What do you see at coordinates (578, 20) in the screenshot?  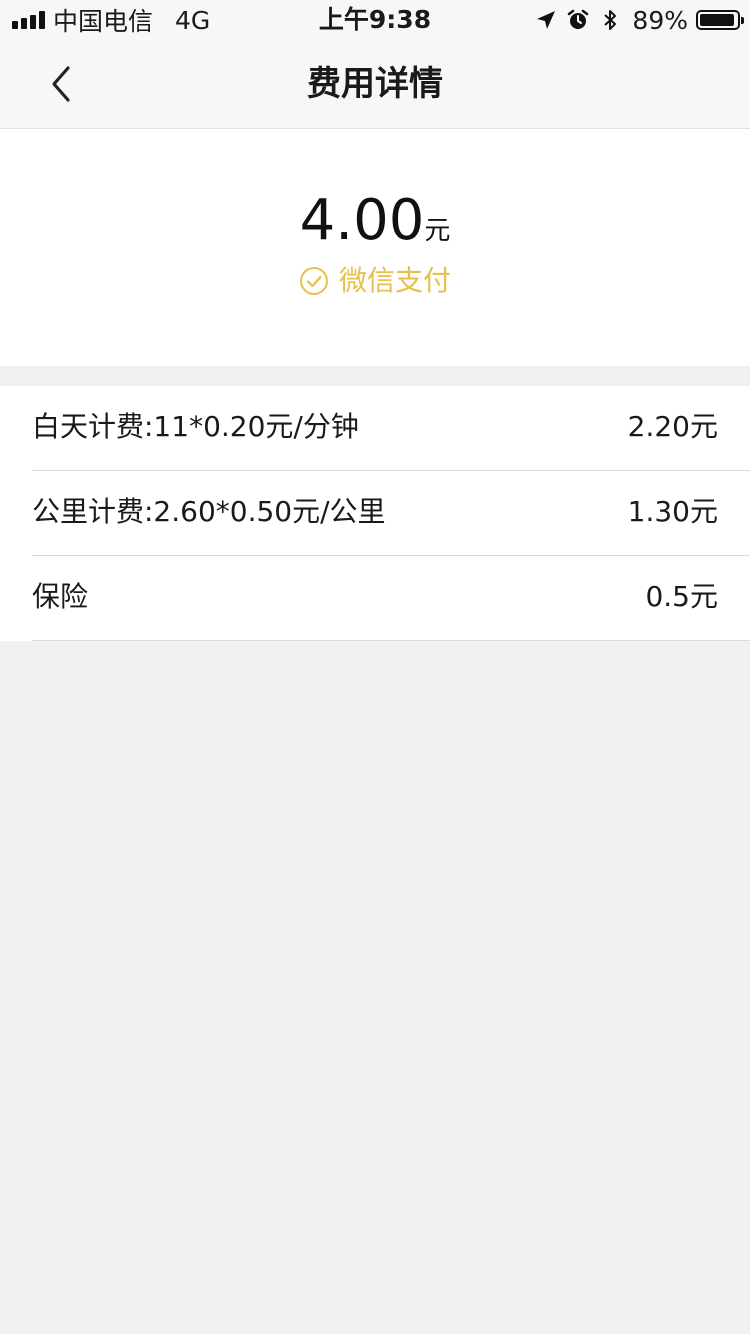 I see `alarm-icon` at bounding box center [578, 20].